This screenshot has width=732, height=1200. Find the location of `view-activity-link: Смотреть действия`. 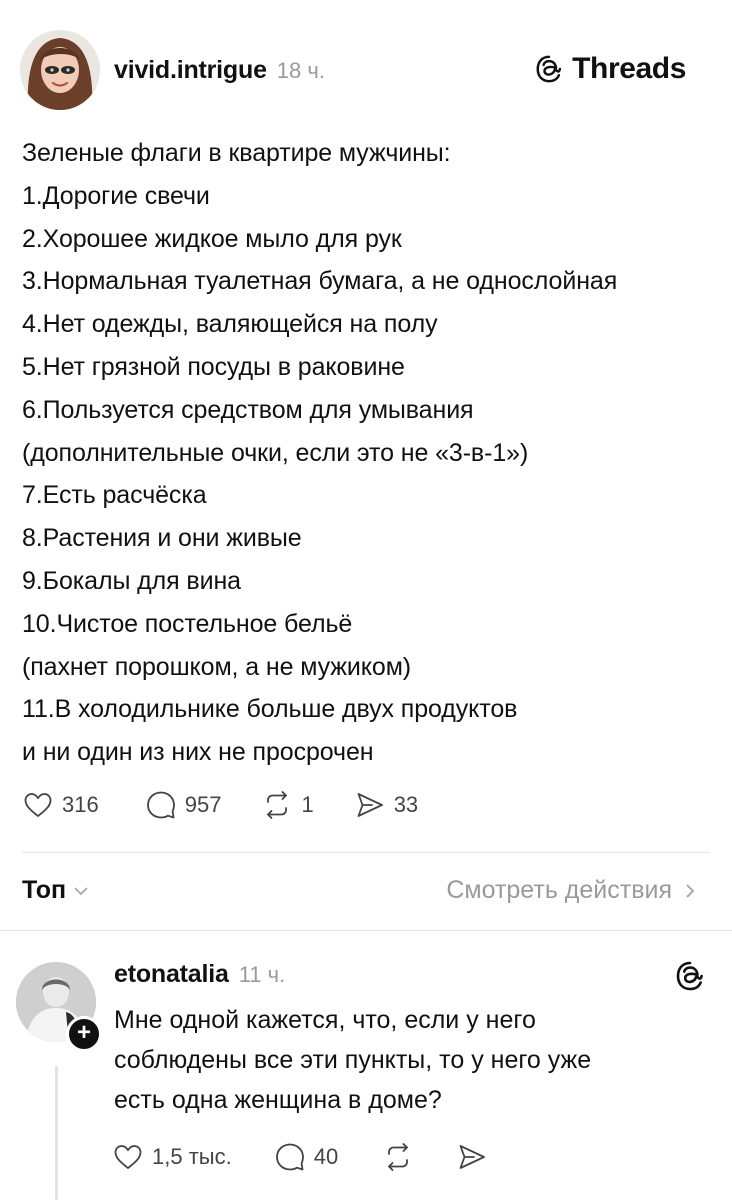

view-activity-link: Смотреть действия is located at coordinates (572, 890).